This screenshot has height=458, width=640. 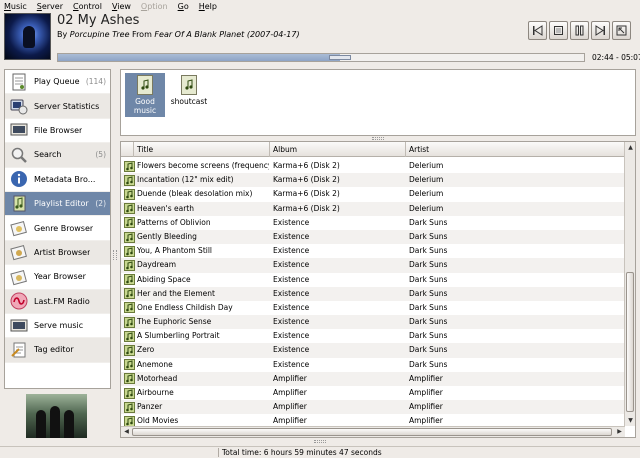 What do you see at coordinates (378, 138) in the screenshot?
I see `panel-splitter` at bounding box center [378, 138].